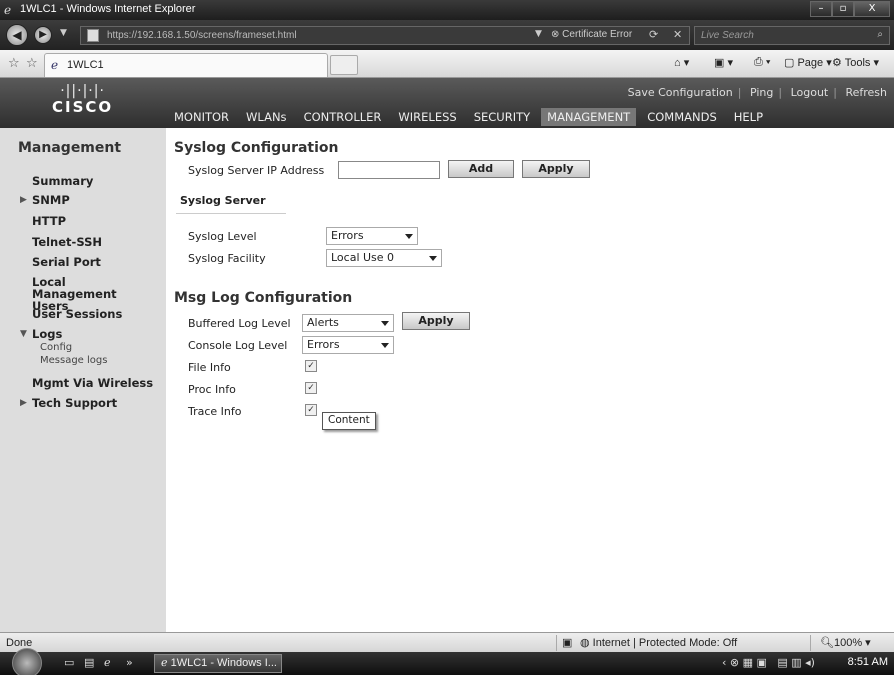 Image resolution: width=894 pixels, height=675 pixels. What do you see at coordinates (186, 65) in the screenshot?
I see `tab-1wlc1: ℯ 1WLC1` at bounding box center [186, 65].